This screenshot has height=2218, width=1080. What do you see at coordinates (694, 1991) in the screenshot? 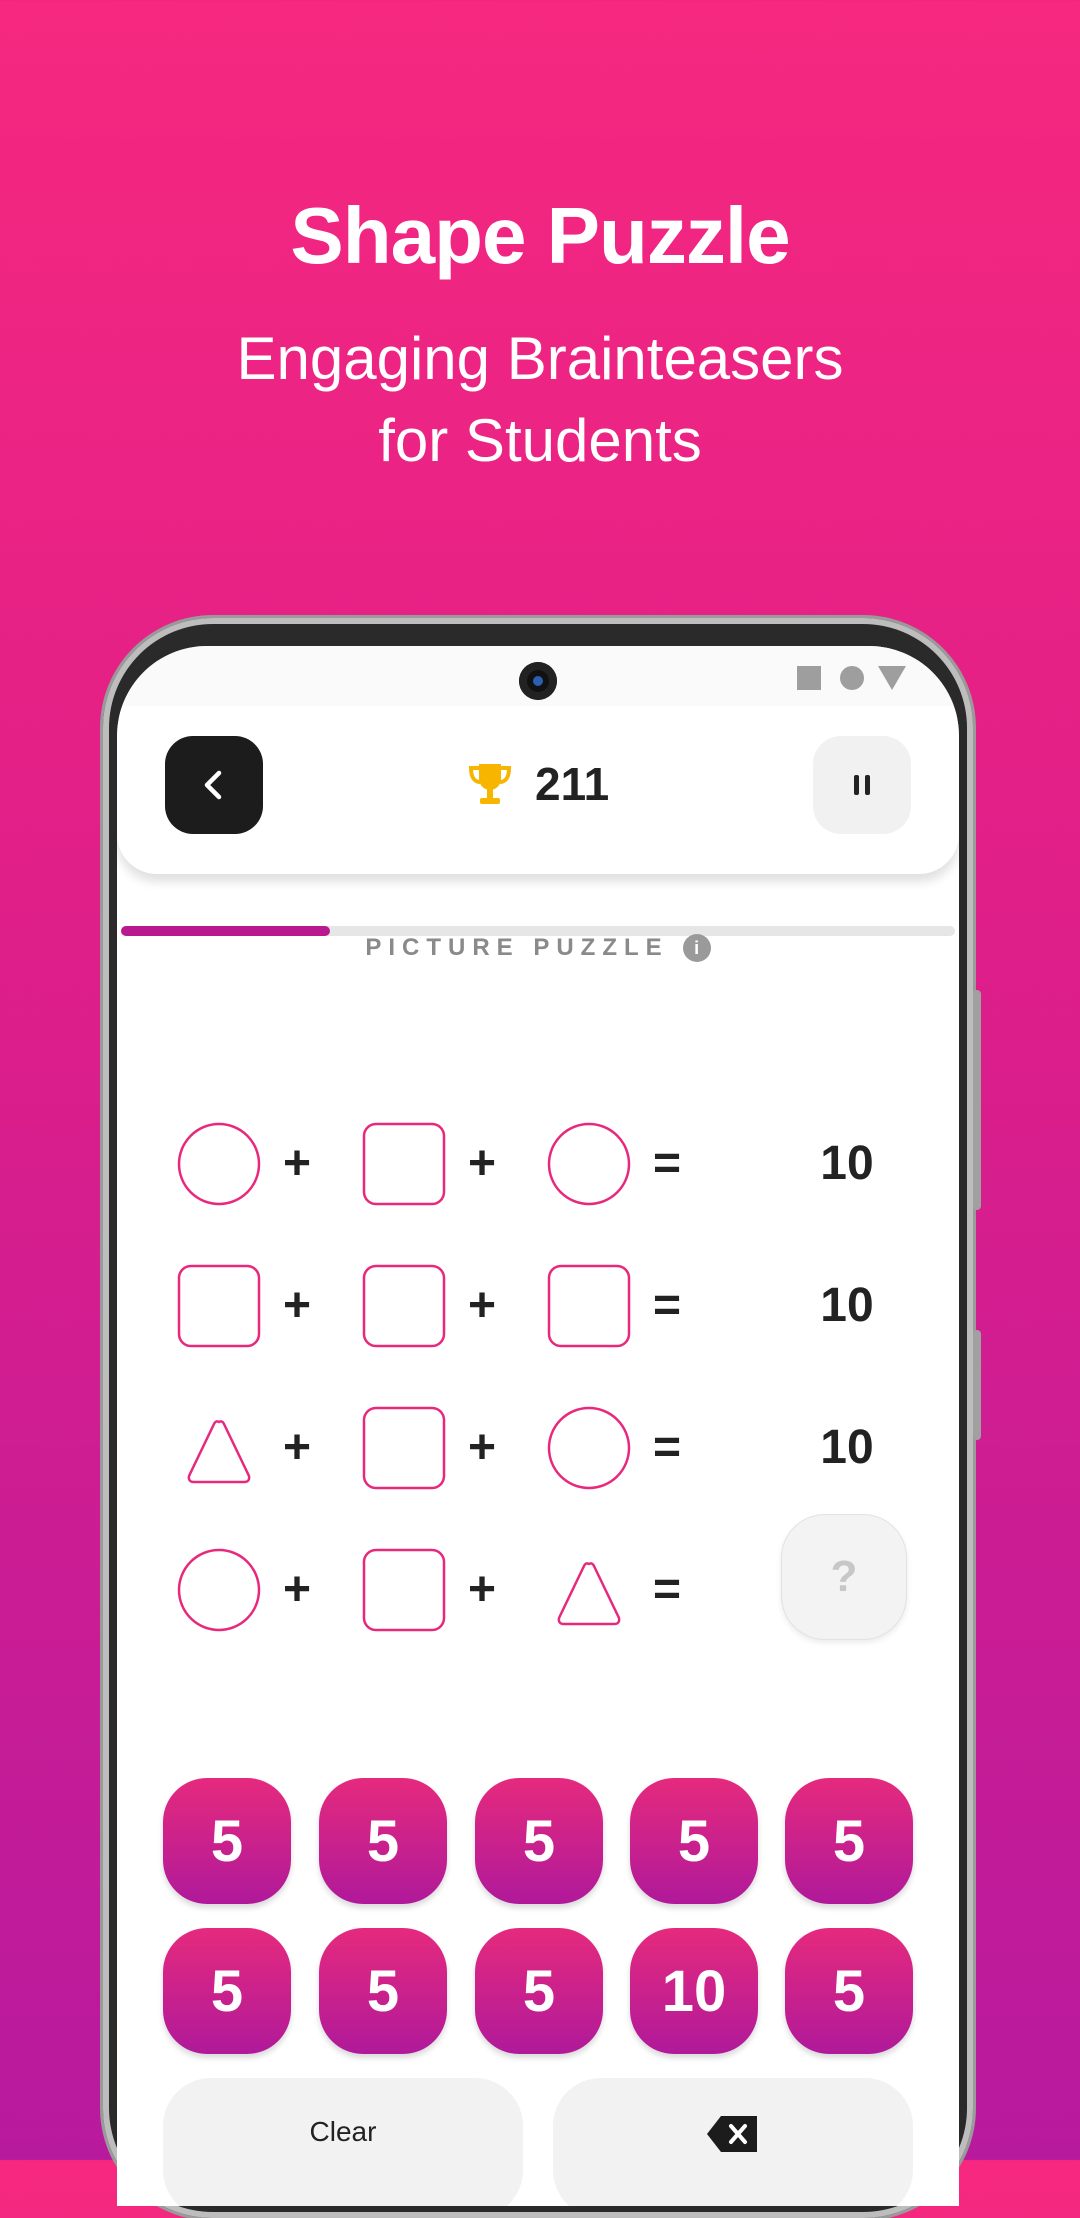
I see `key-button: 10` at bounding box center [694, 1991].